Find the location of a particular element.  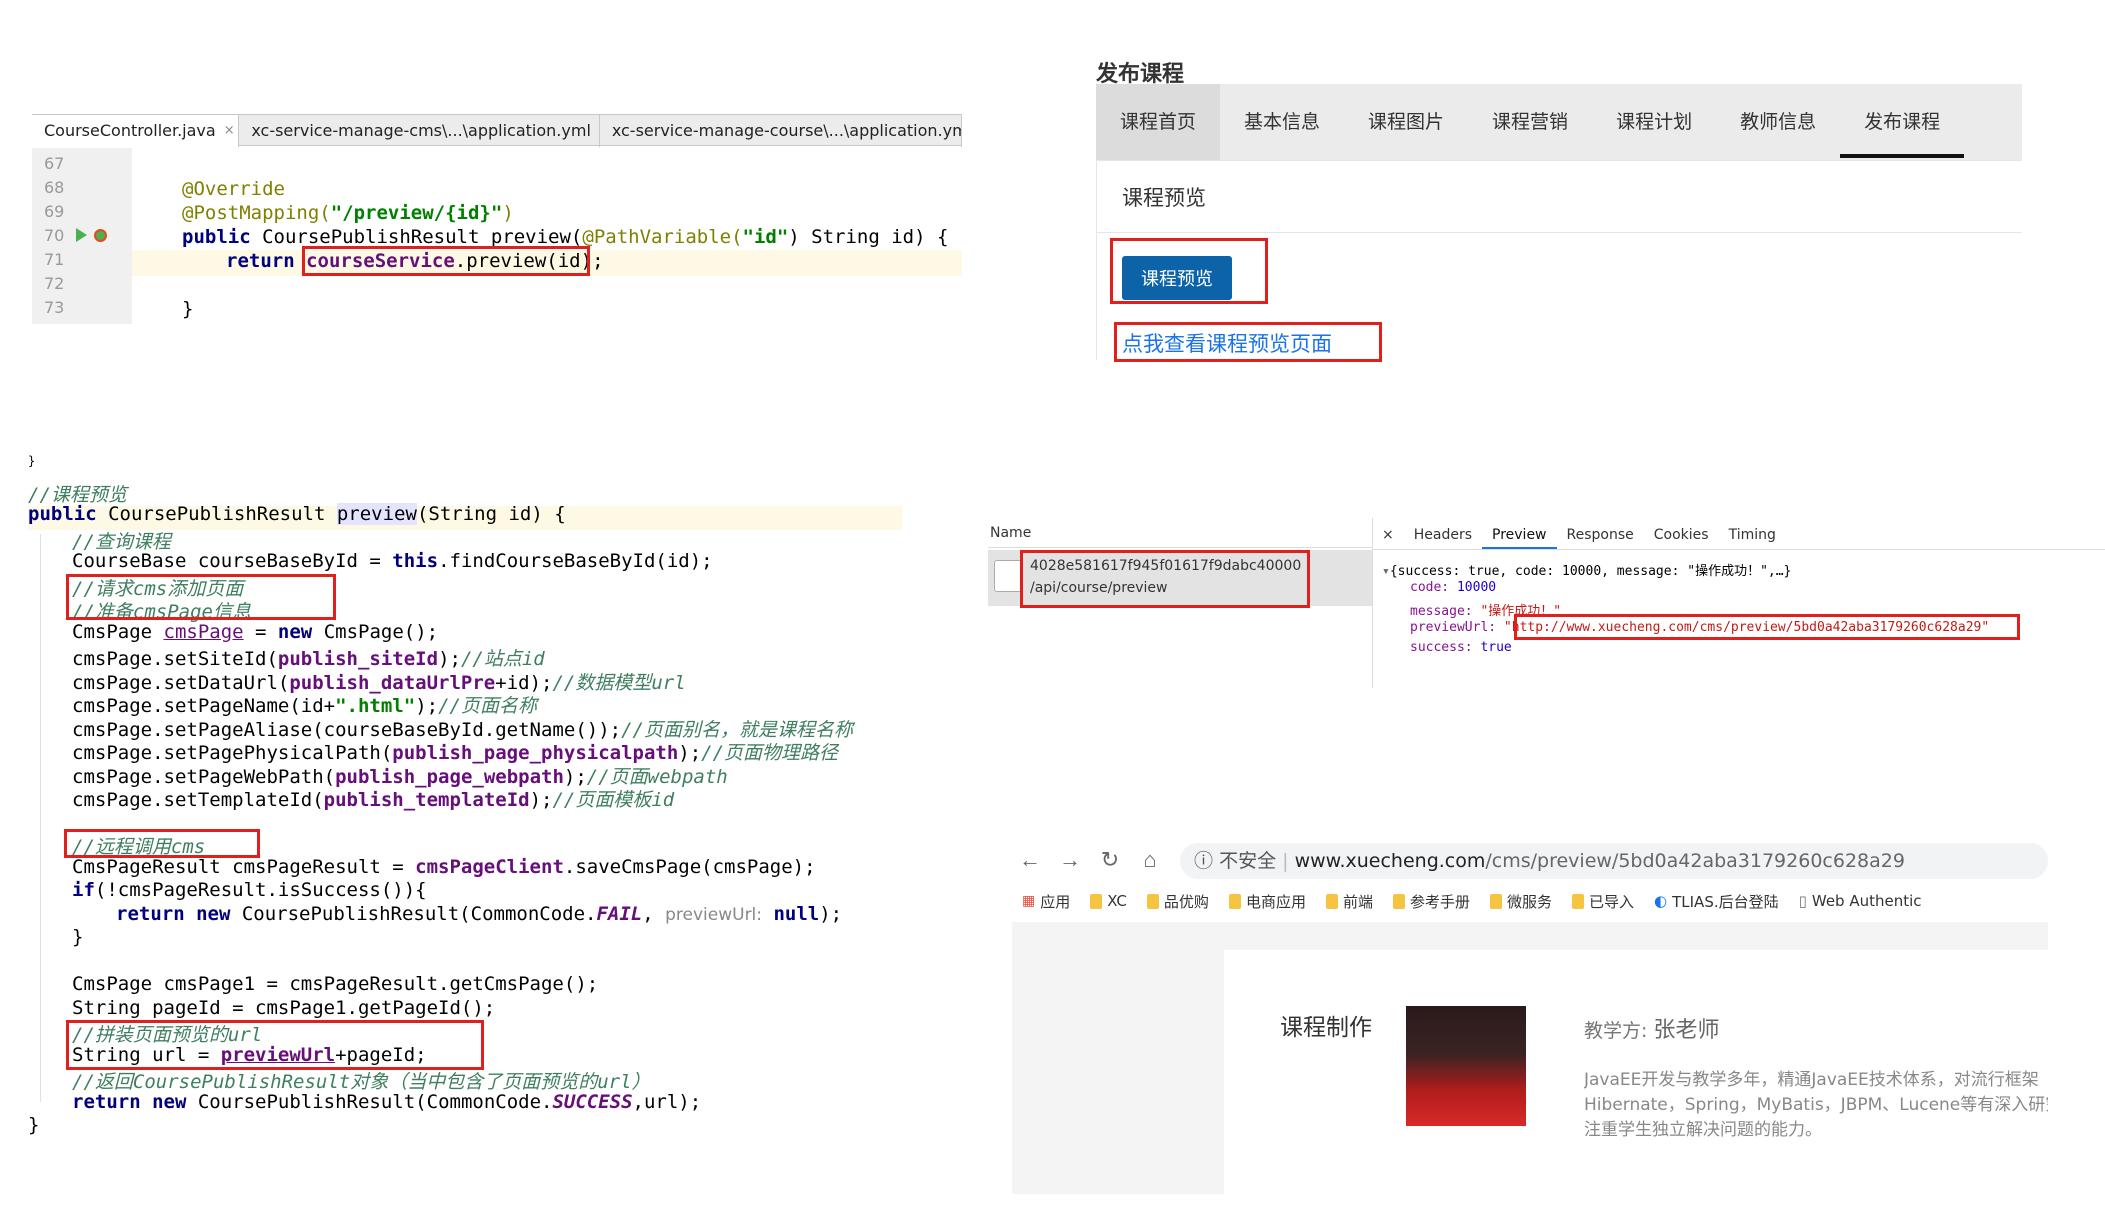

tab-cookies: Cookies is located at coordinates (1681, 534).